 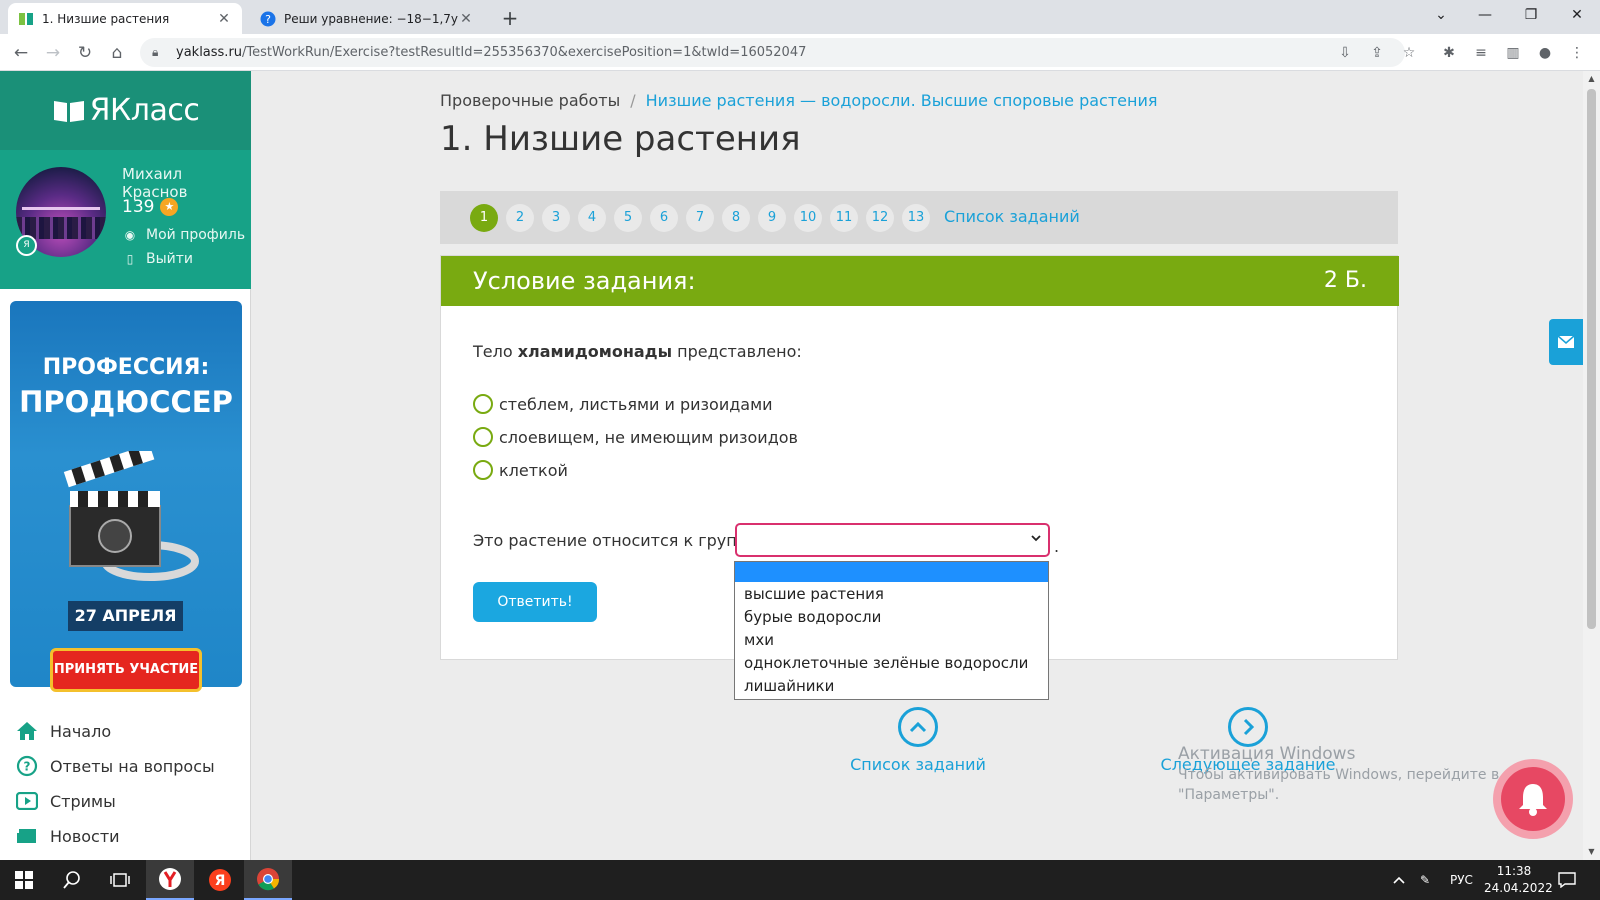 I want to click on dropdown-option: лишайники, so click(x=891, y=686).